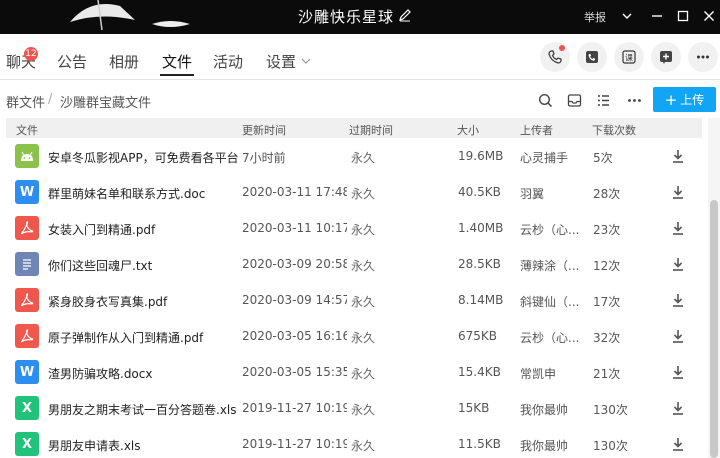  What do you see at coordinates (130, 15) in the screenshot?
I see `group-banner-art` at bounding box center [130, 15].